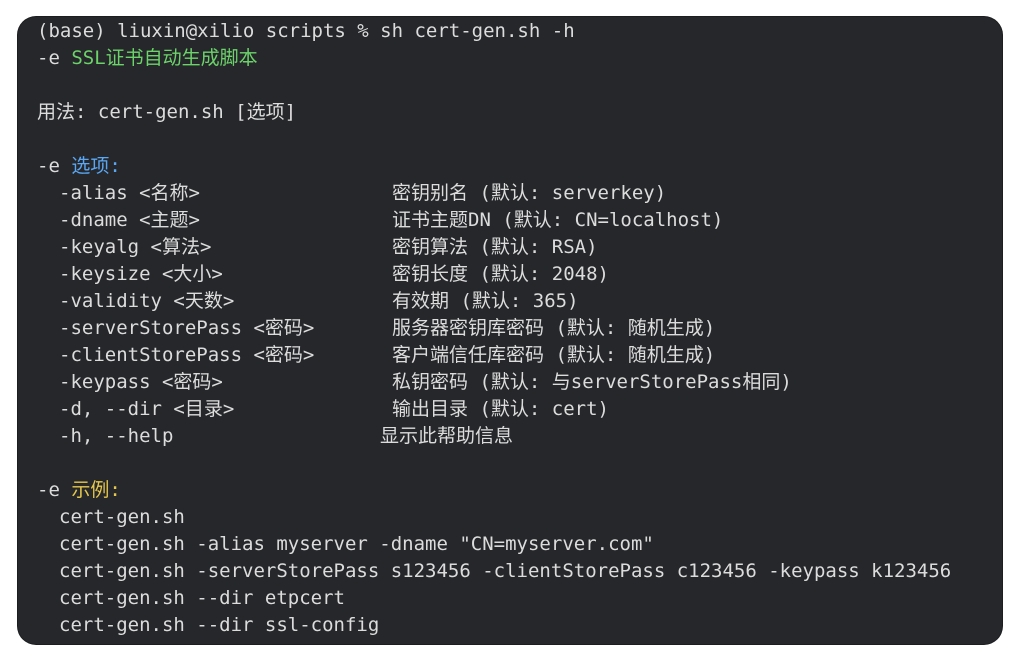  What do you see at coordinates (54, 58) in the screenshot?
I see `title-prefix: -e` at bounding box center [54, 58].